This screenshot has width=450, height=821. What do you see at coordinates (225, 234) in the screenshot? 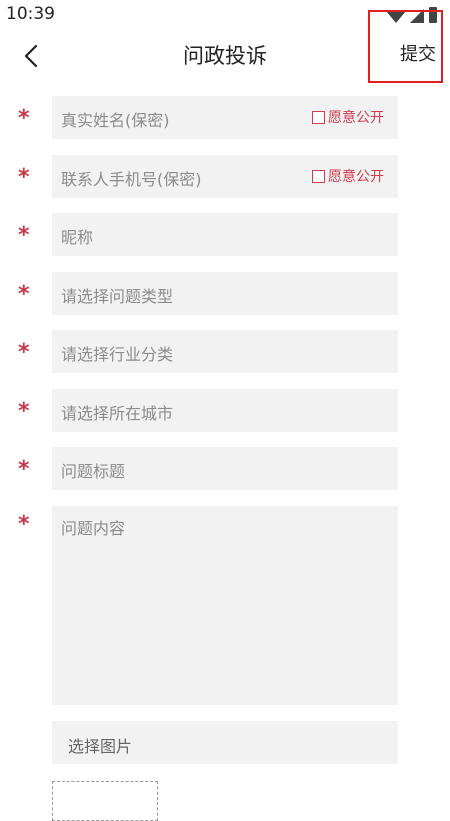
I see `nickname-field: 昵称` at bounding box center [225, 234].